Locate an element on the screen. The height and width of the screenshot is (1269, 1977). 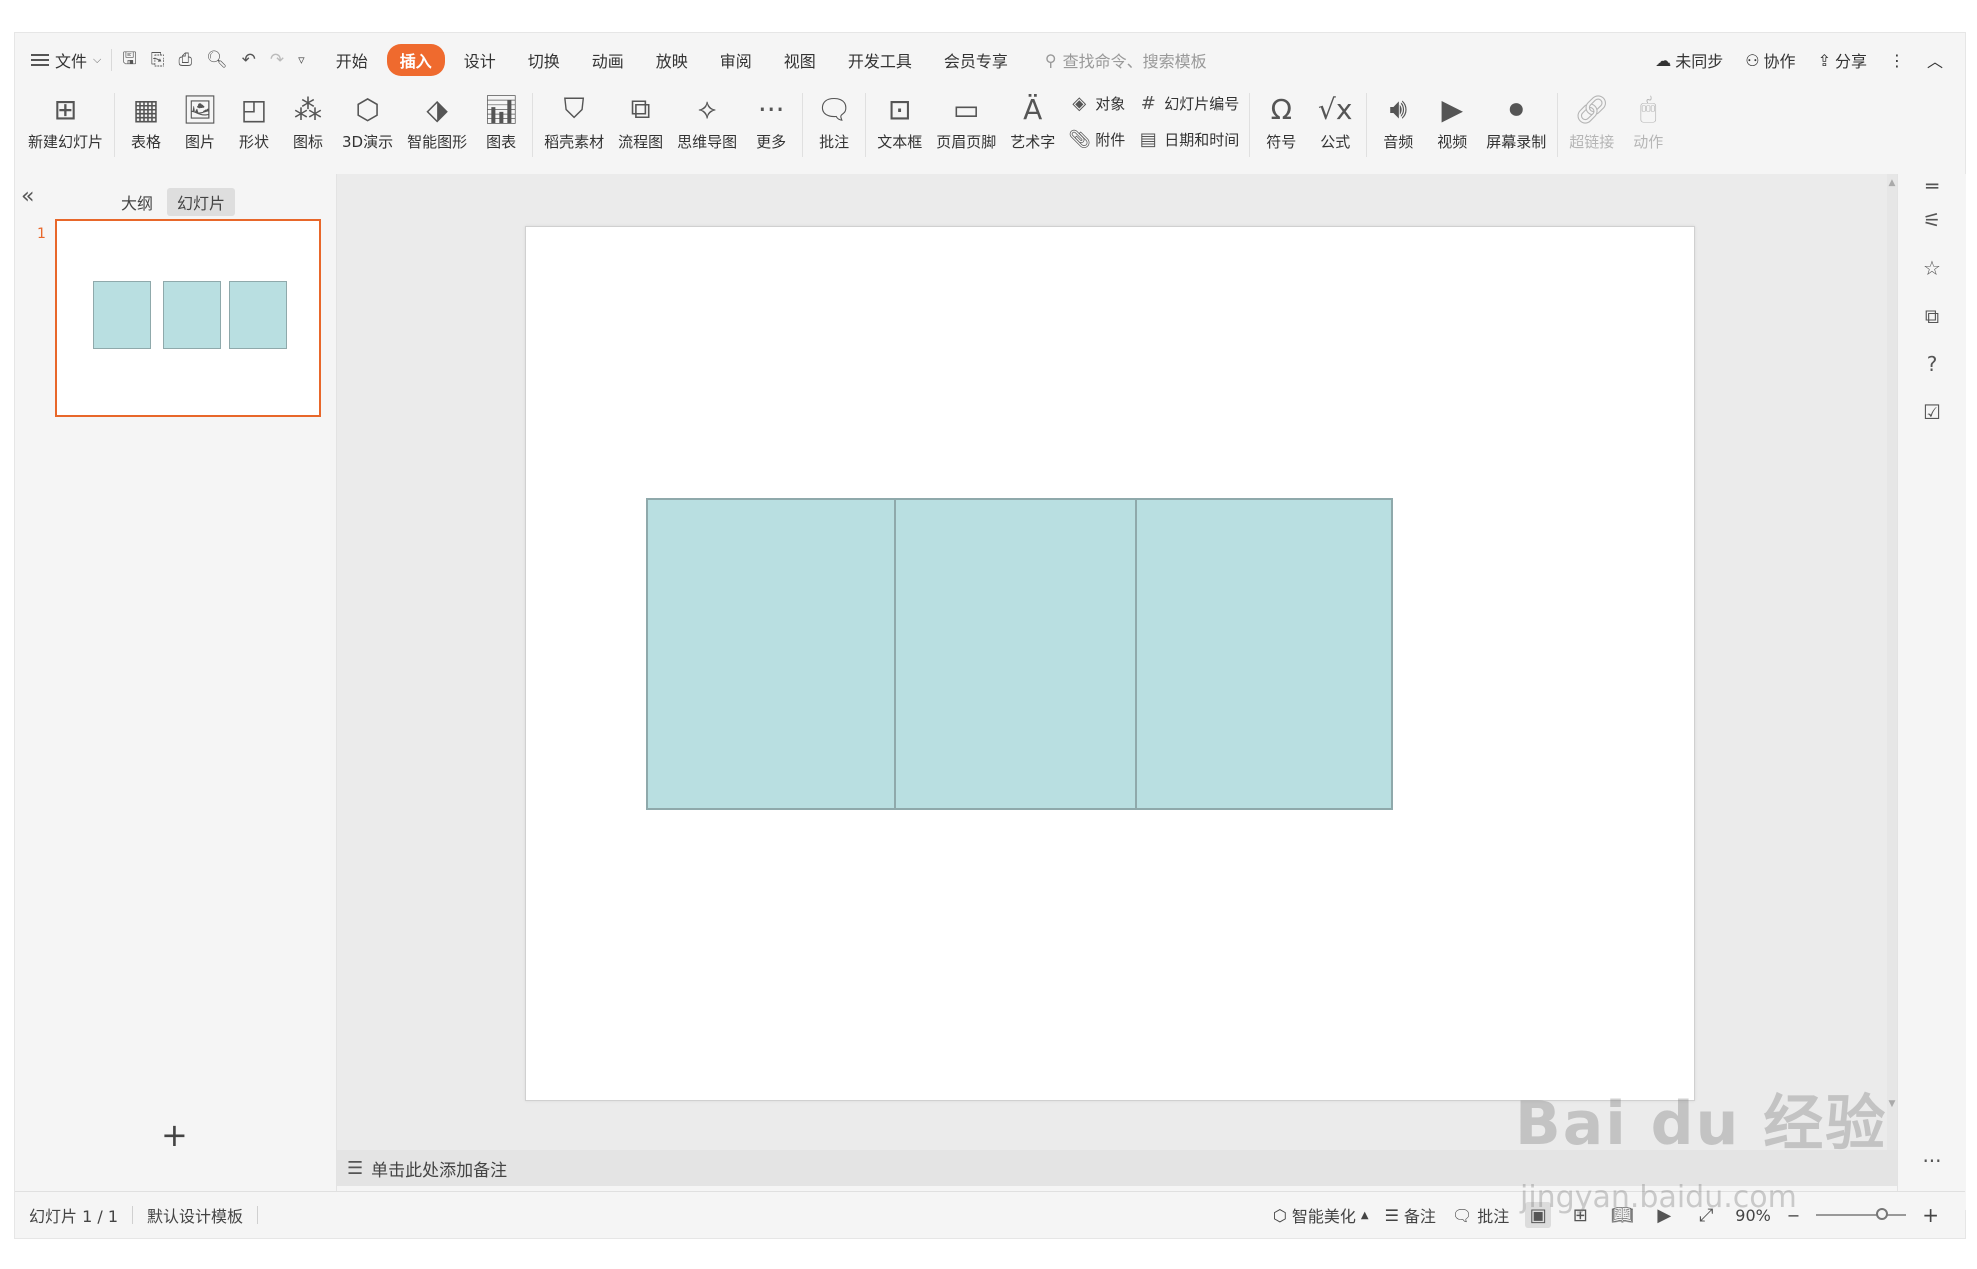
file-menu-label: 文件 is located at coordinates (71, 61).